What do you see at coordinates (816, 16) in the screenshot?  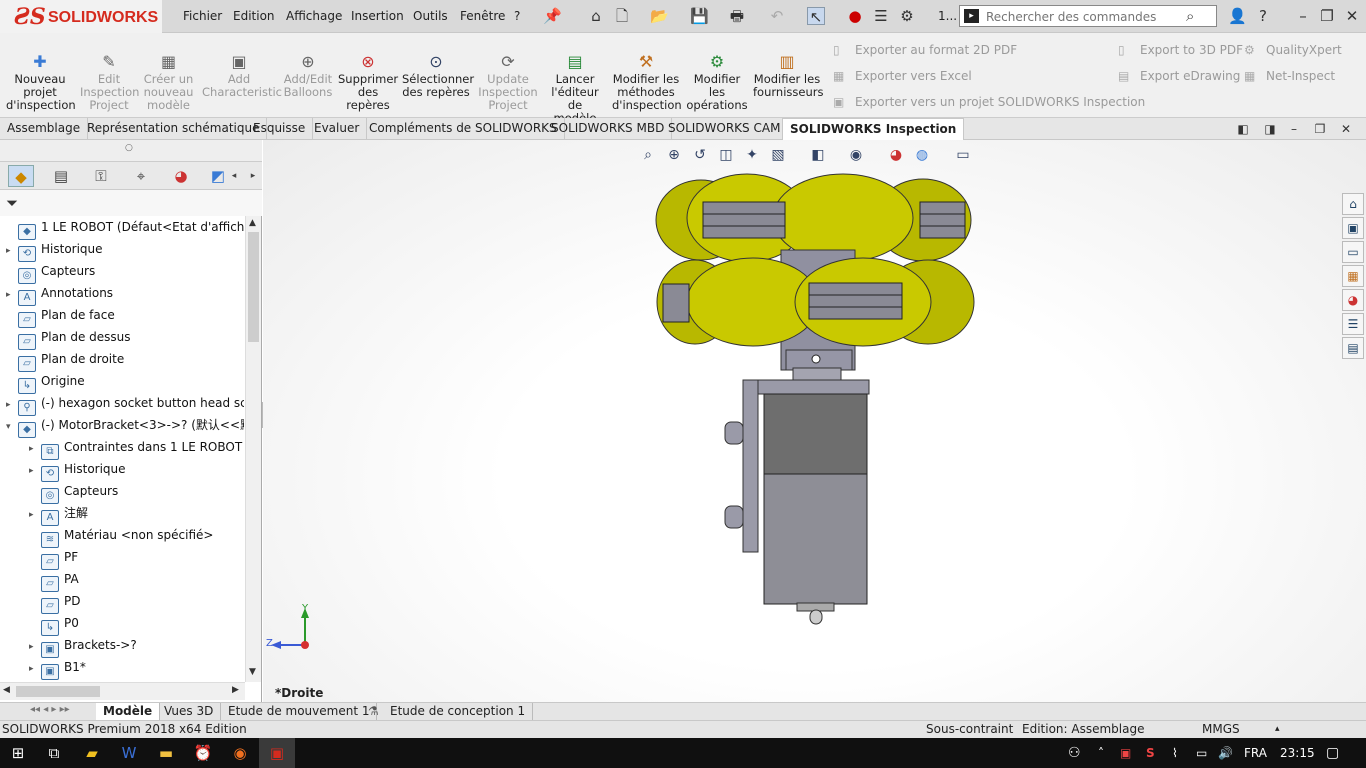 I see `select-cursor-icon: ↖` at bounding box center [816, 16].